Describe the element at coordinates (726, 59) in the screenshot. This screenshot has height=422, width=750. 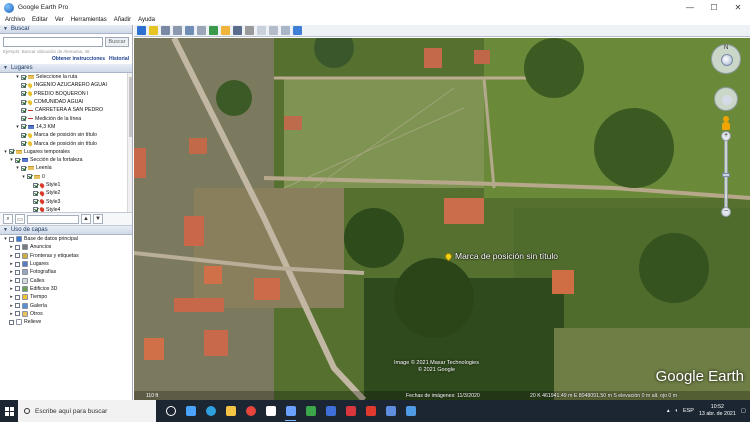
I see `compass-control: N` at that location.